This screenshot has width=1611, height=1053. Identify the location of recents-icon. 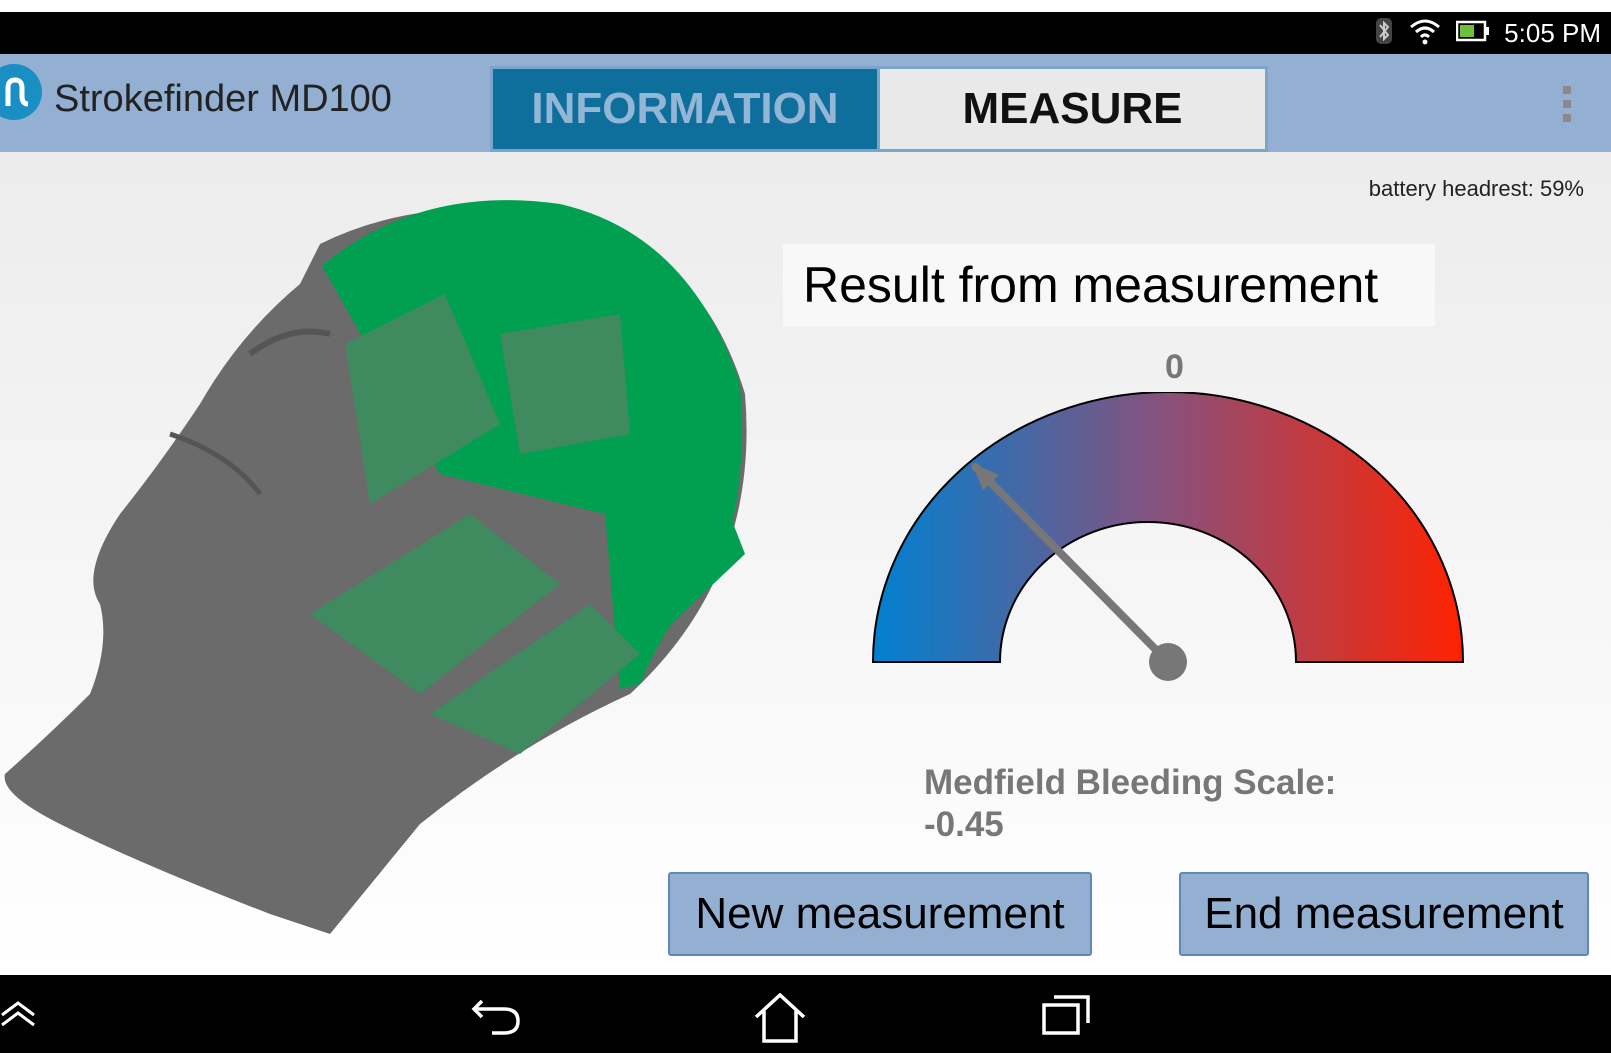
(1066, 1017).